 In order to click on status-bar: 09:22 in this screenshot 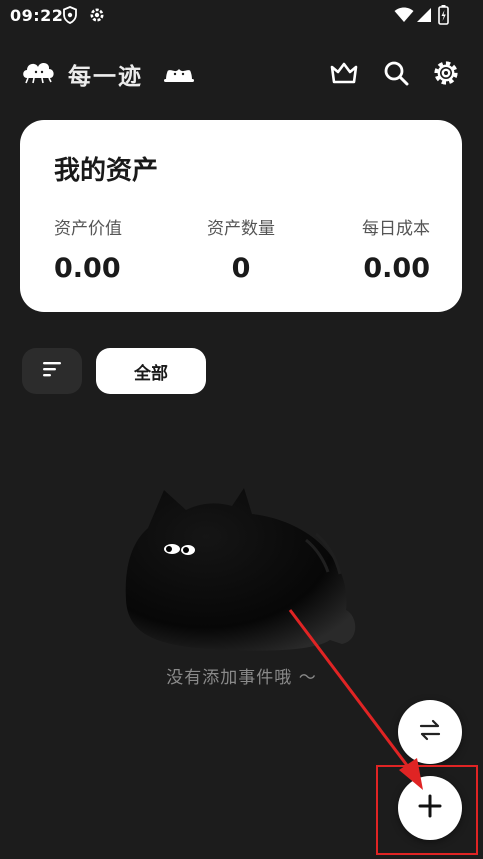, I will do `click(241, 17)`.